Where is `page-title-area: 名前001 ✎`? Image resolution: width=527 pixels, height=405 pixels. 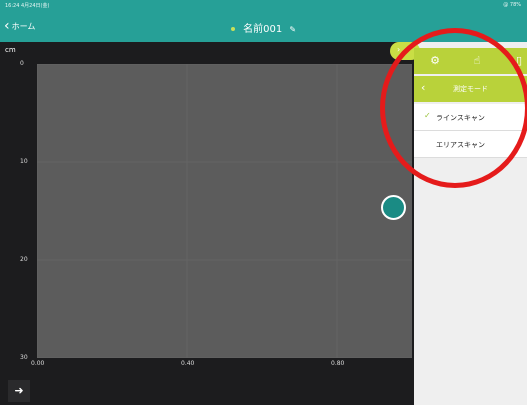
page-title-area: 名前001 ✎ is located at coordinates (263, 27).